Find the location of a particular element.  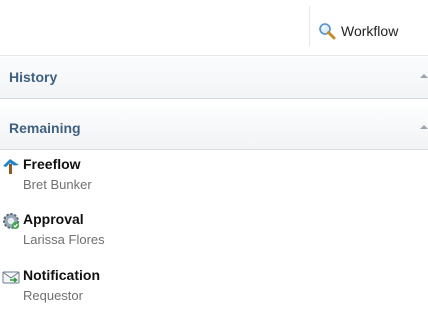

step-name: Approval is located at coordinates (53, 219).